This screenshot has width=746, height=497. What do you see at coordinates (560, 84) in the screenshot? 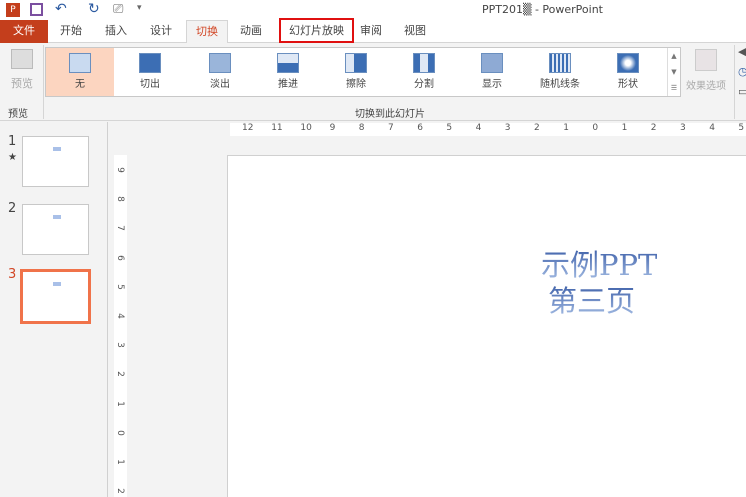
I see `transition-label: 随机线条` at bounding box center [560, 84].